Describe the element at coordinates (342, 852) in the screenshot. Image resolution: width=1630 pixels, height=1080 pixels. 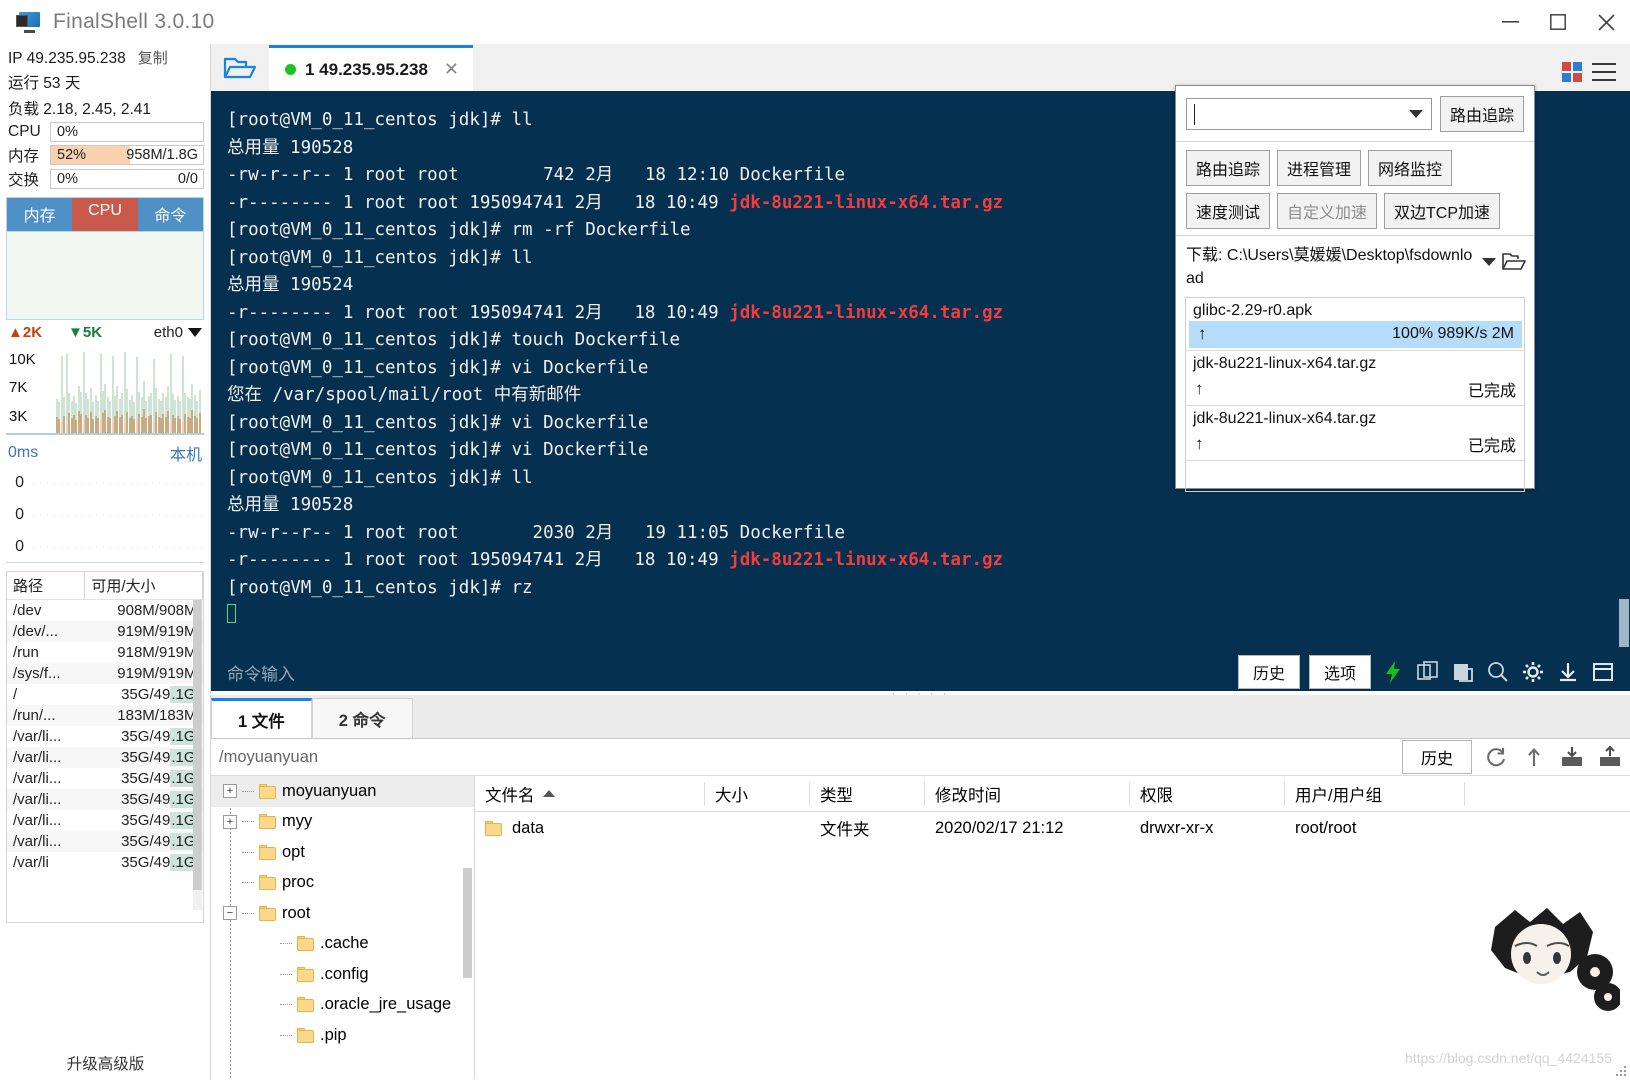
I see `tree-node: opt` at that location.